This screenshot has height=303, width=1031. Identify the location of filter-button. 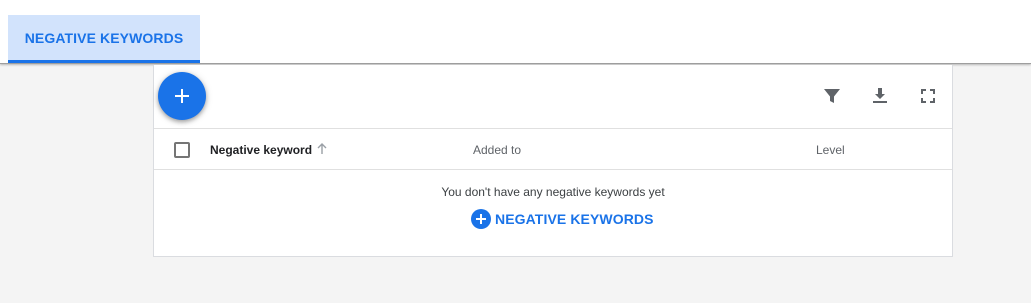
(832, 96).